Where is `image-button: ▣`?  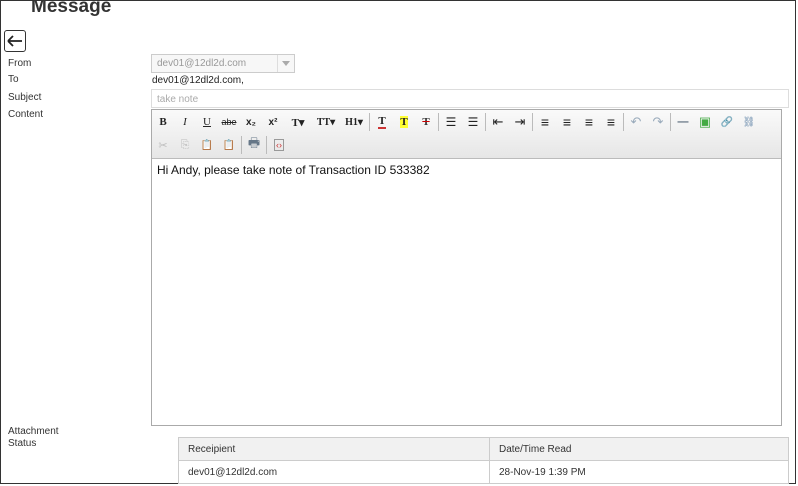 image-button: ▣ is located at coordinates (705, 122).